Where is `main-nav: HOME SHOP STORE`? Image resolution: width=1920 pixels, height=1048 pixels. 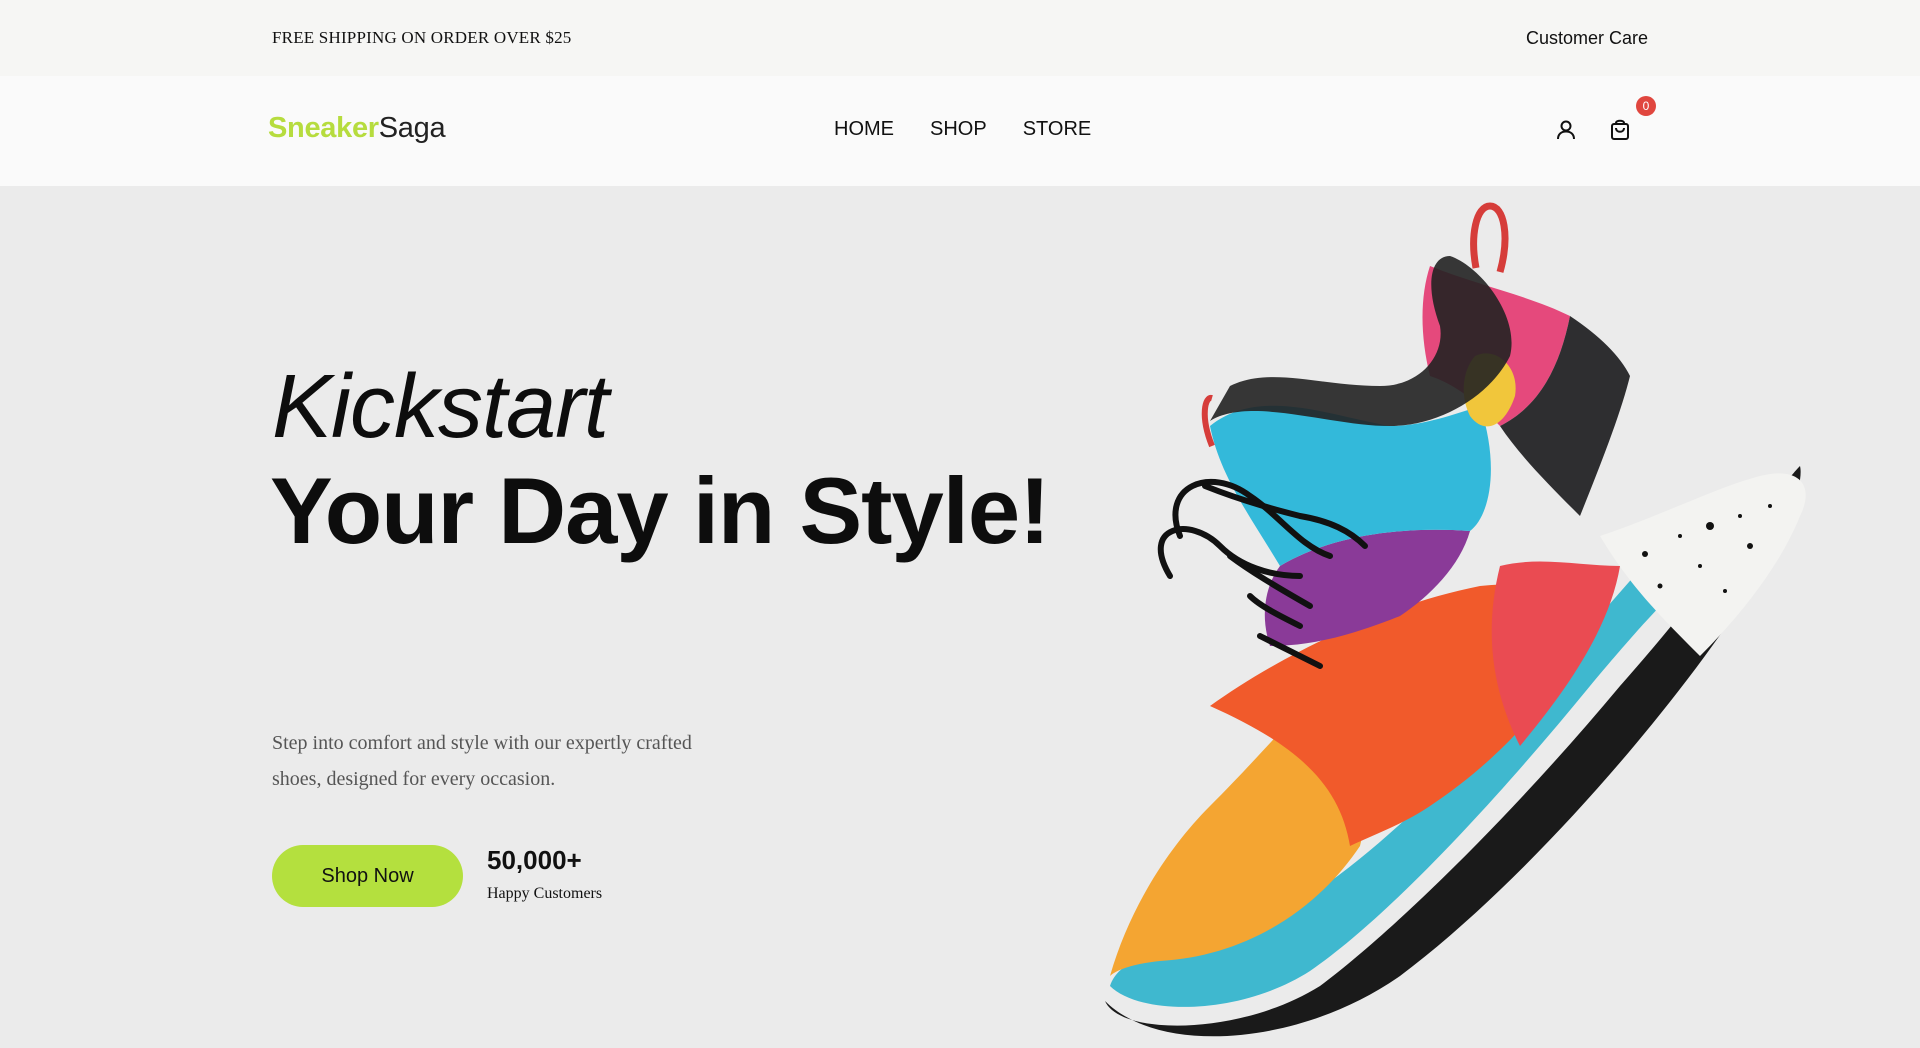 main-nav: HOME SHOP STORE is located at coordinates (962, 129).